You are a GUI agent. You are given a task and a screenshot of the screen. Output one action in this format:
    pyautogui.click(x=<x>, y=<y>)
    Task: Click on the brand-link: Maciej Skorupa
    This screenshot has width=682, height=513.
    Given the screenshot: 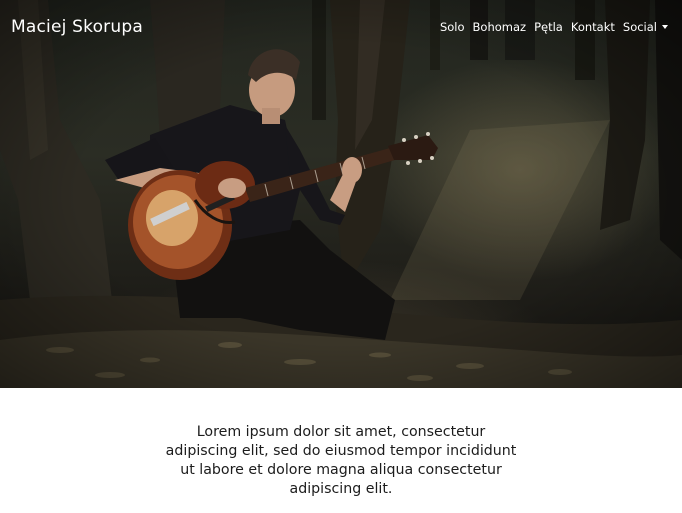 What is the action you would take?
    pyautogui.click(x=77, y=27)
    